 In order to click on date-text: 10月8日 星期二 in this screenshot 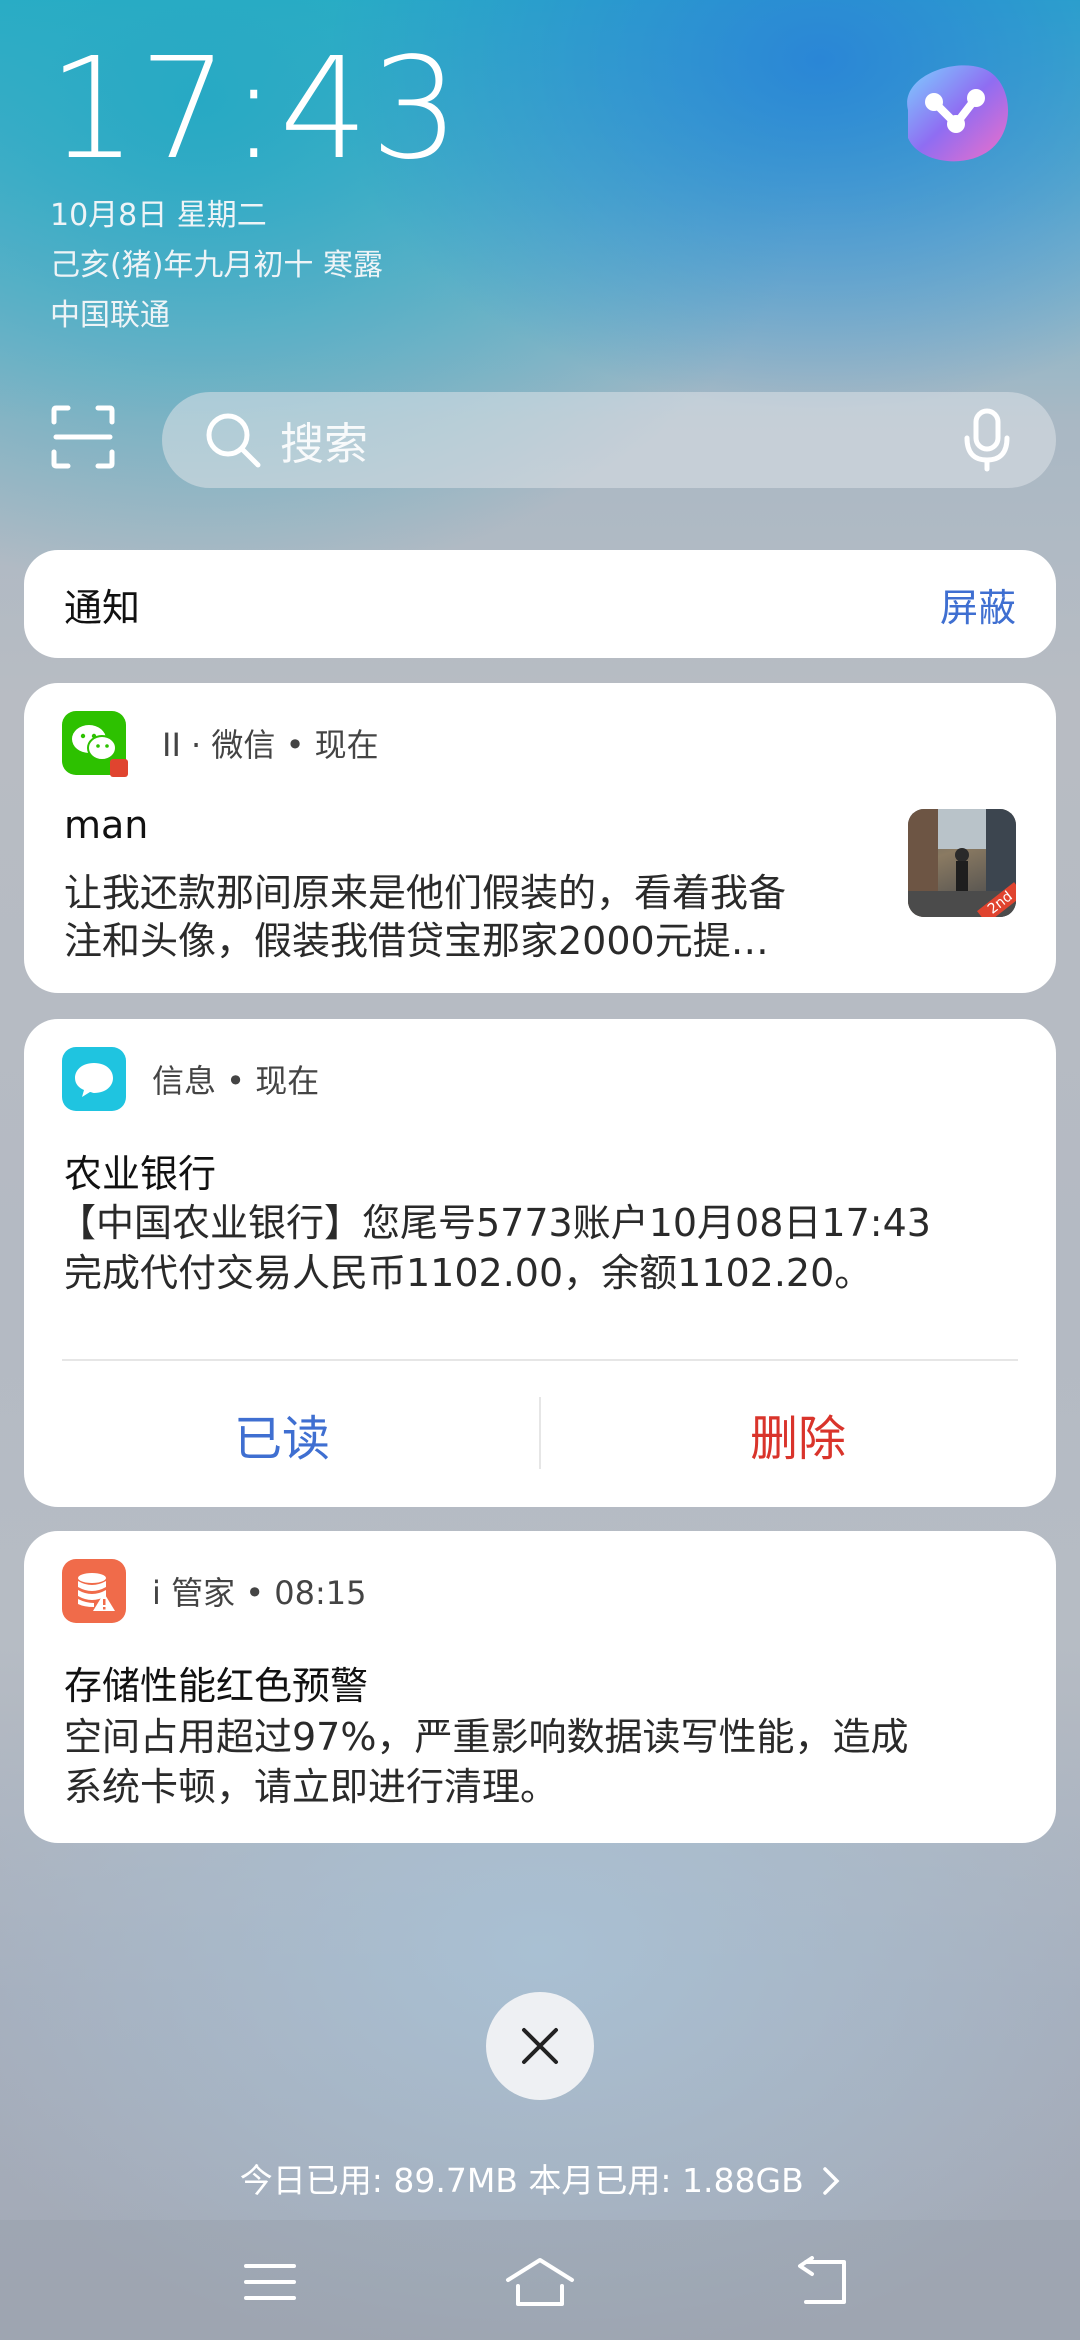, I will do `click(158, 215)`.